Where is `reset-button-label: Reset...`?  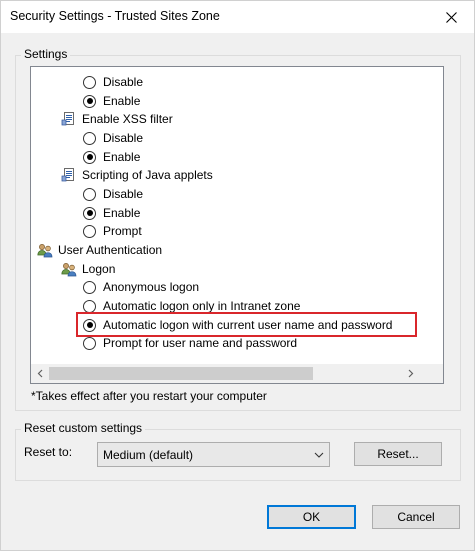 reset-button-label: Reset... is located at coordinates (398, 454).